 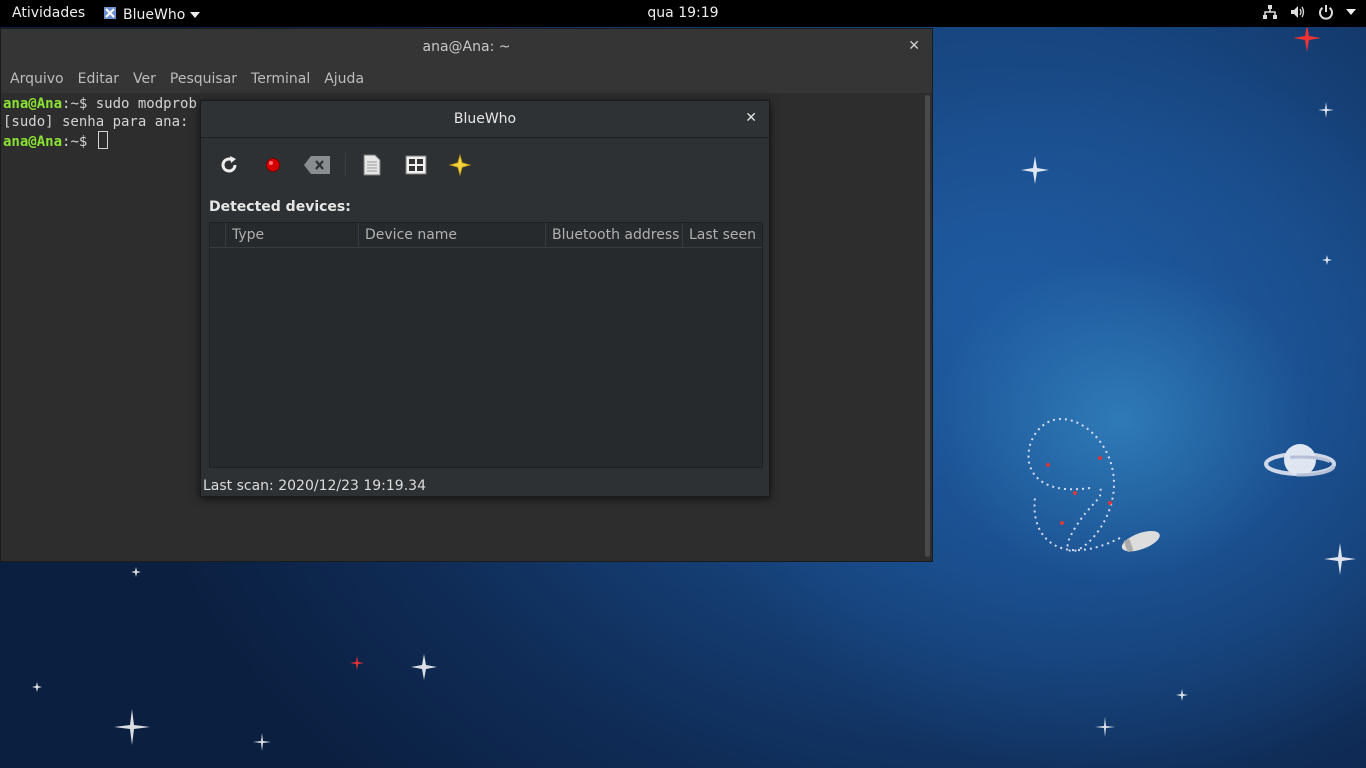 What do you see at coordinates (314, 486) in the screenshot?
I see `status-bar: Last scan: 2020/12/23 19:19.34` at bounding box center [314, 486].